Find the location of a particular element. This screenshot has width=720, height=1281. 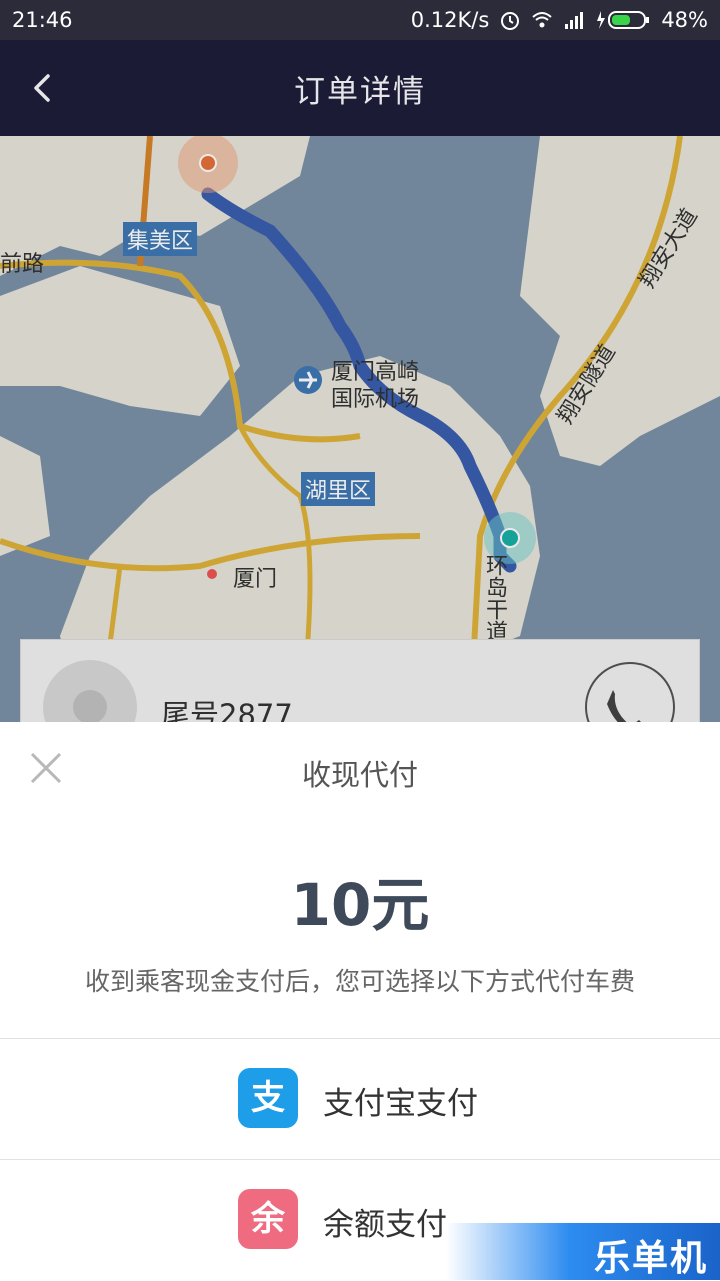

payment-hint: 收到乘客现金支付后，您可选择以下方式代付车费 is located at coordinates (359, 981).